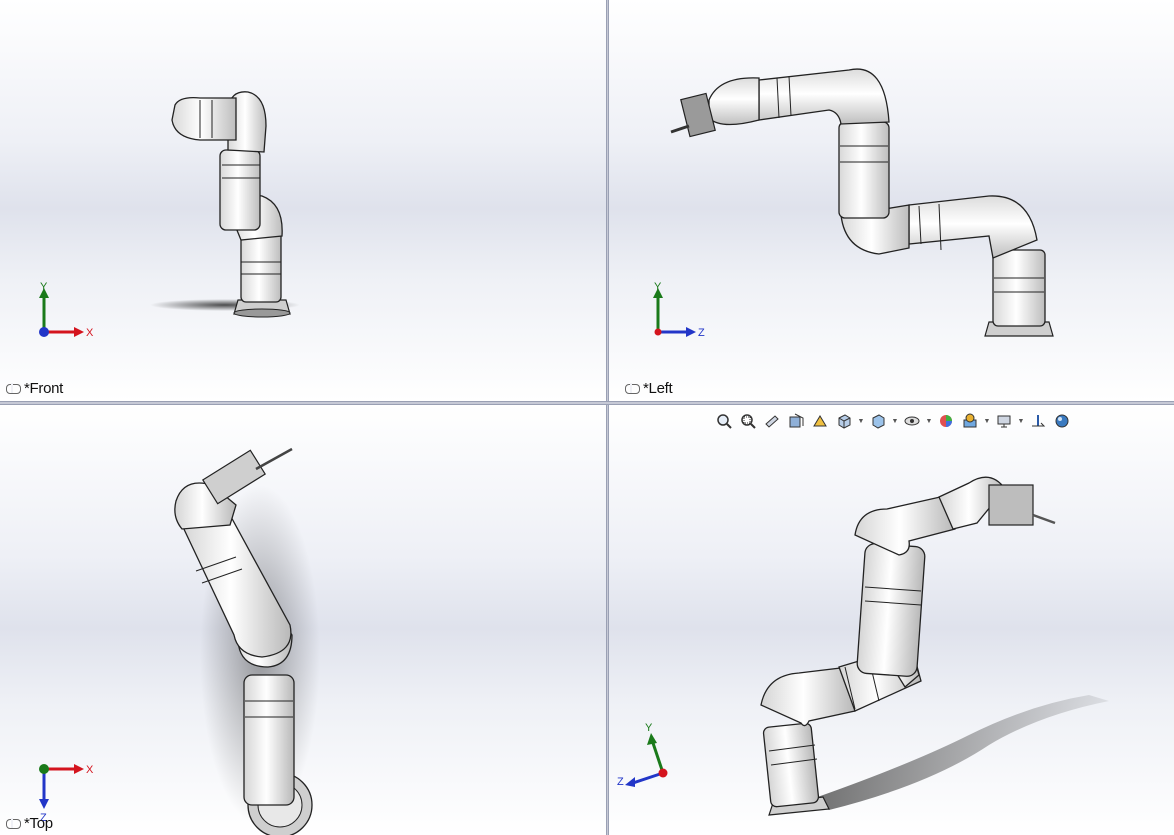  I want to click on zoom-to-area-icon, so click(748, 421).